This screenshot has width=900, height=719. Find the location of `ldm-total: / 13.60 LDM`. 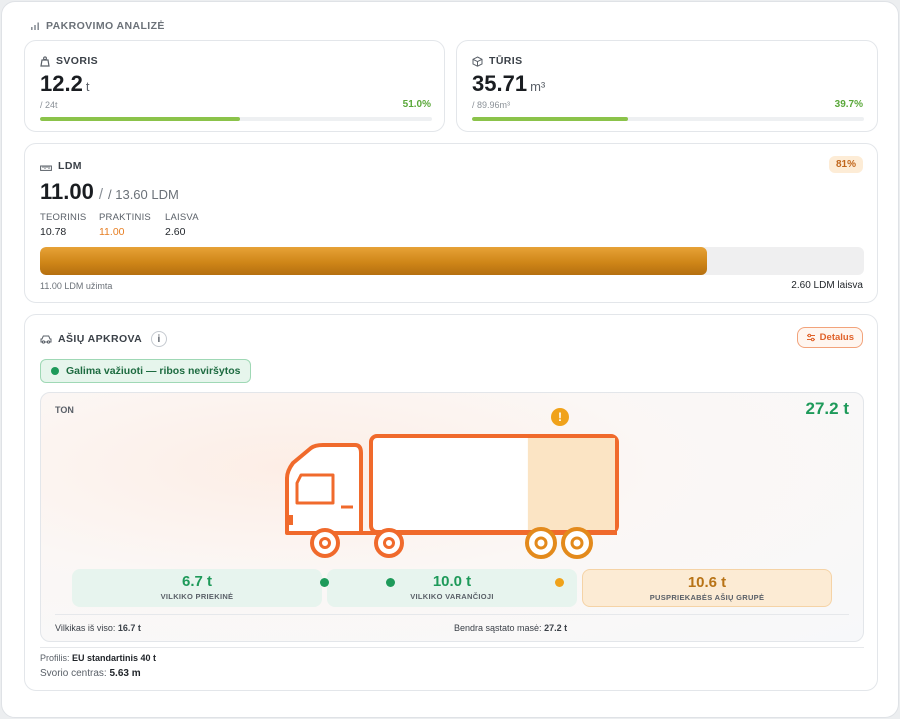

ldm-total: / 13.60 LDM is located at coordinates (143, 194).